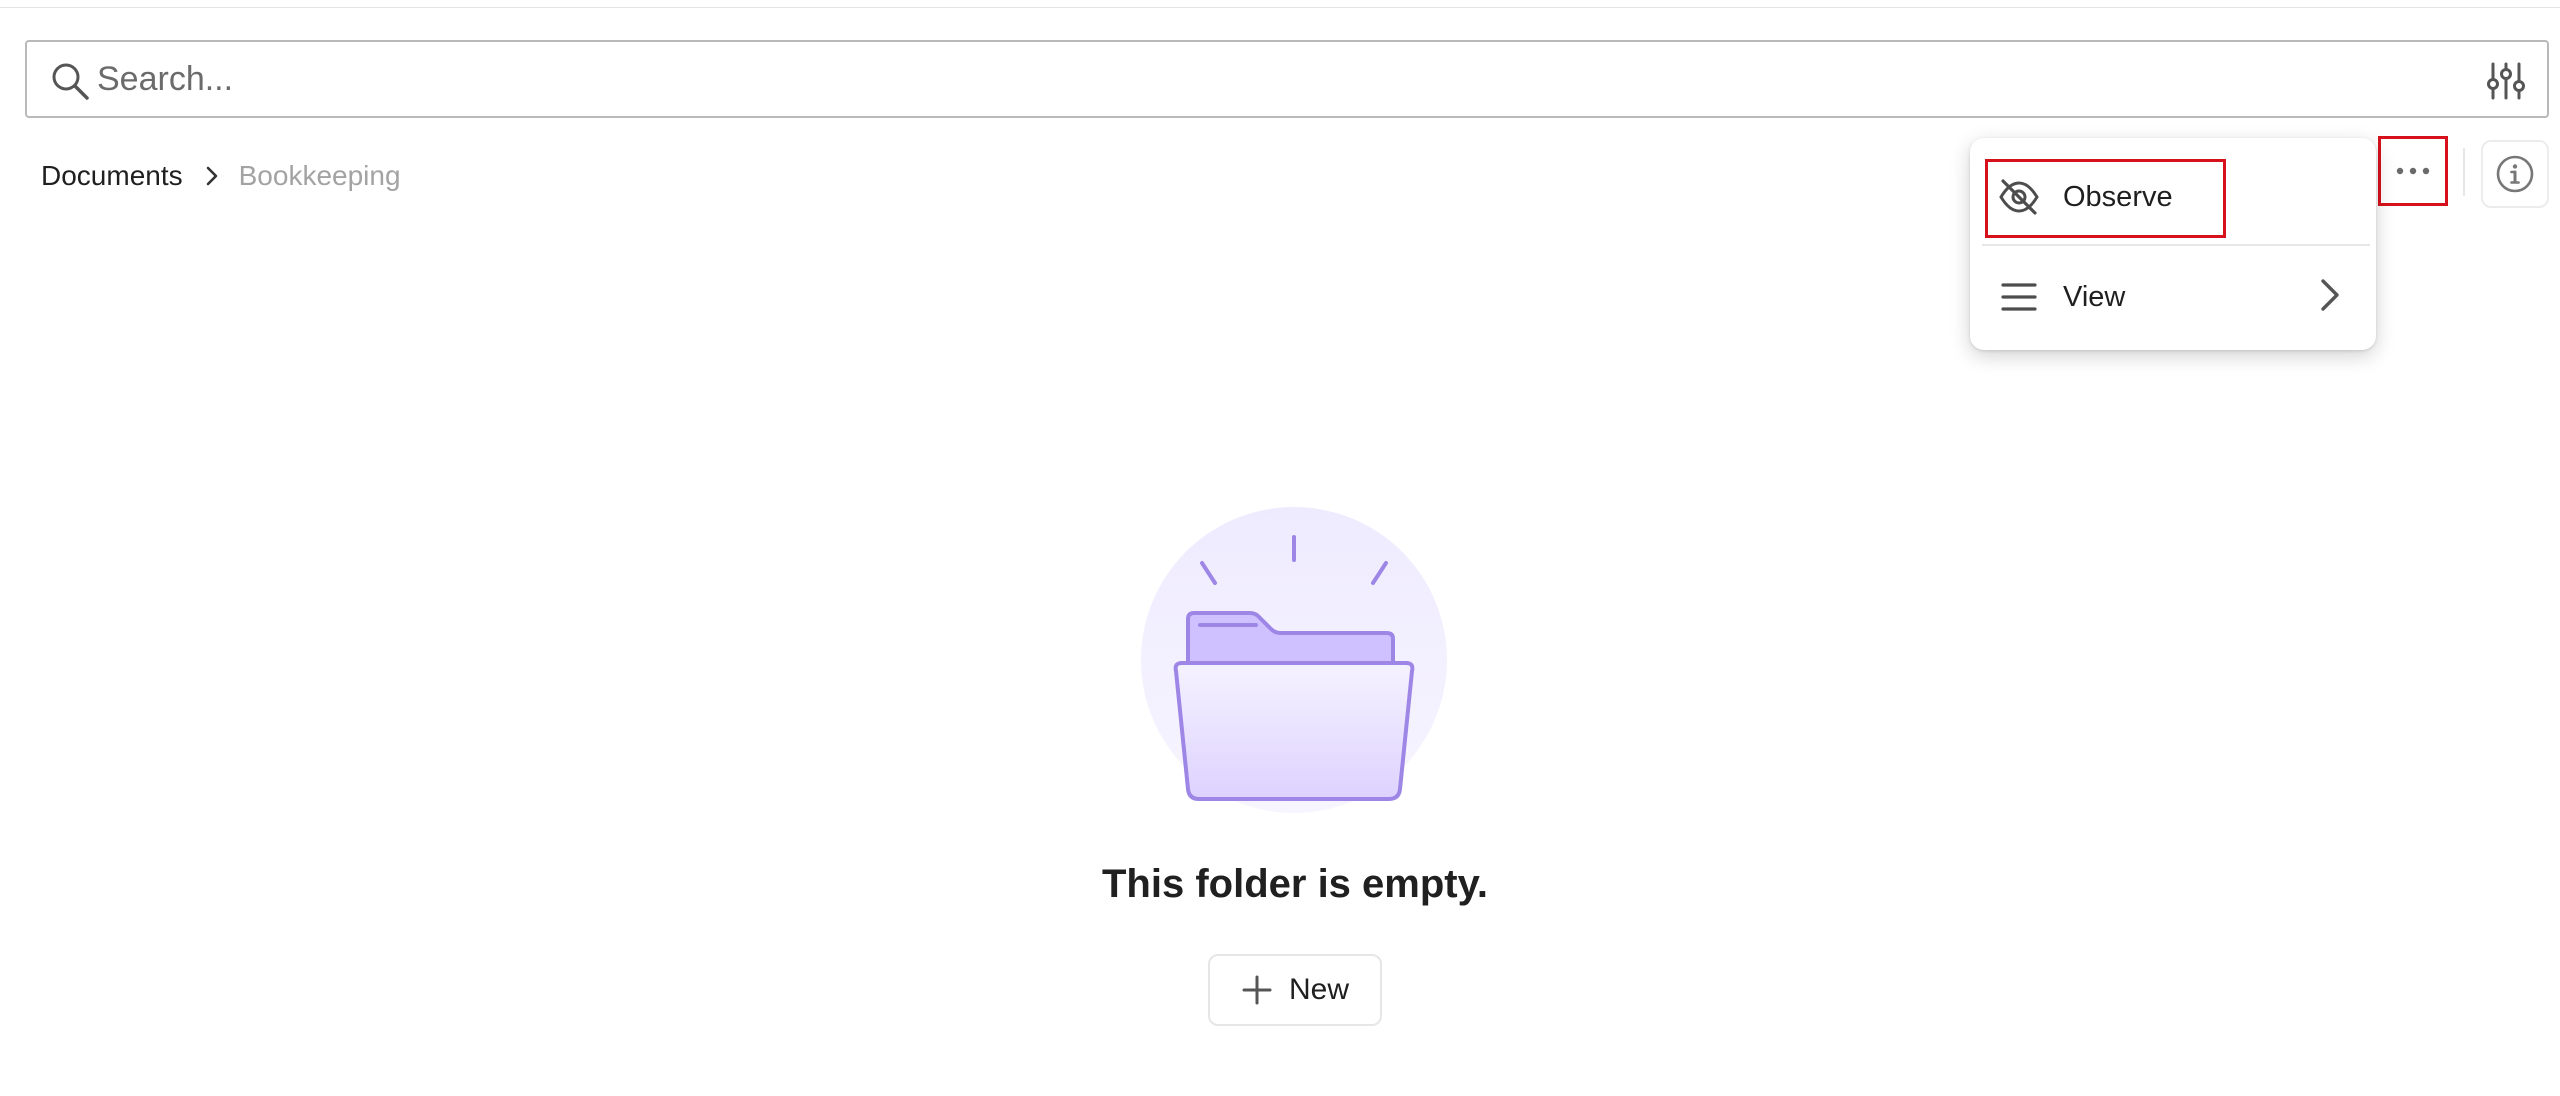  Describe the element at coordinates (1257, 990) in the screenshot. I see `plus-icon` at that location.